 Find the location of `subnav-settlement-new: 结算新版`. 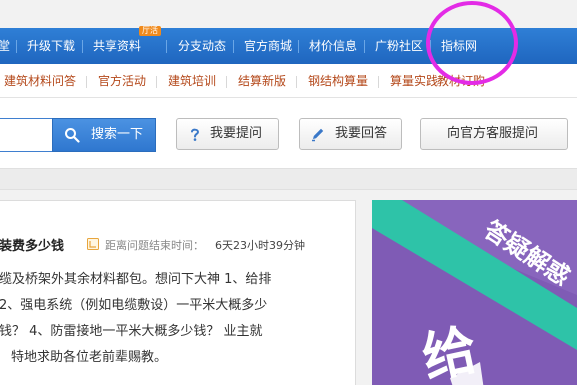

subnav-settlement-new: 结算新版 is located at coordinates (262, 81).